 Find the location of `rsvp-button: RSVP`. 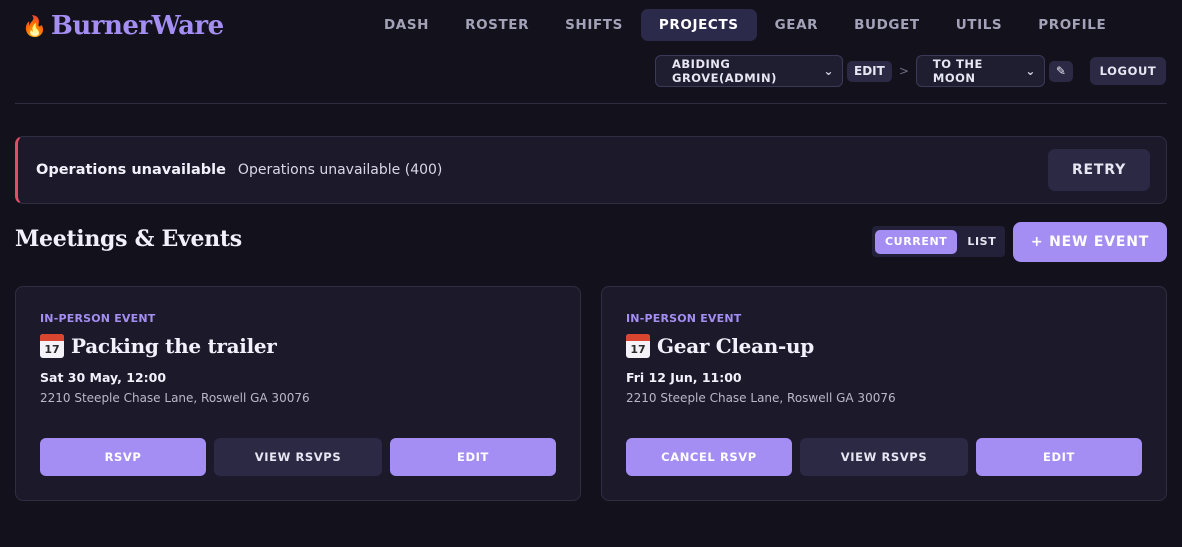

rsvp-button: RSVP is located at coordinates (123, 457).